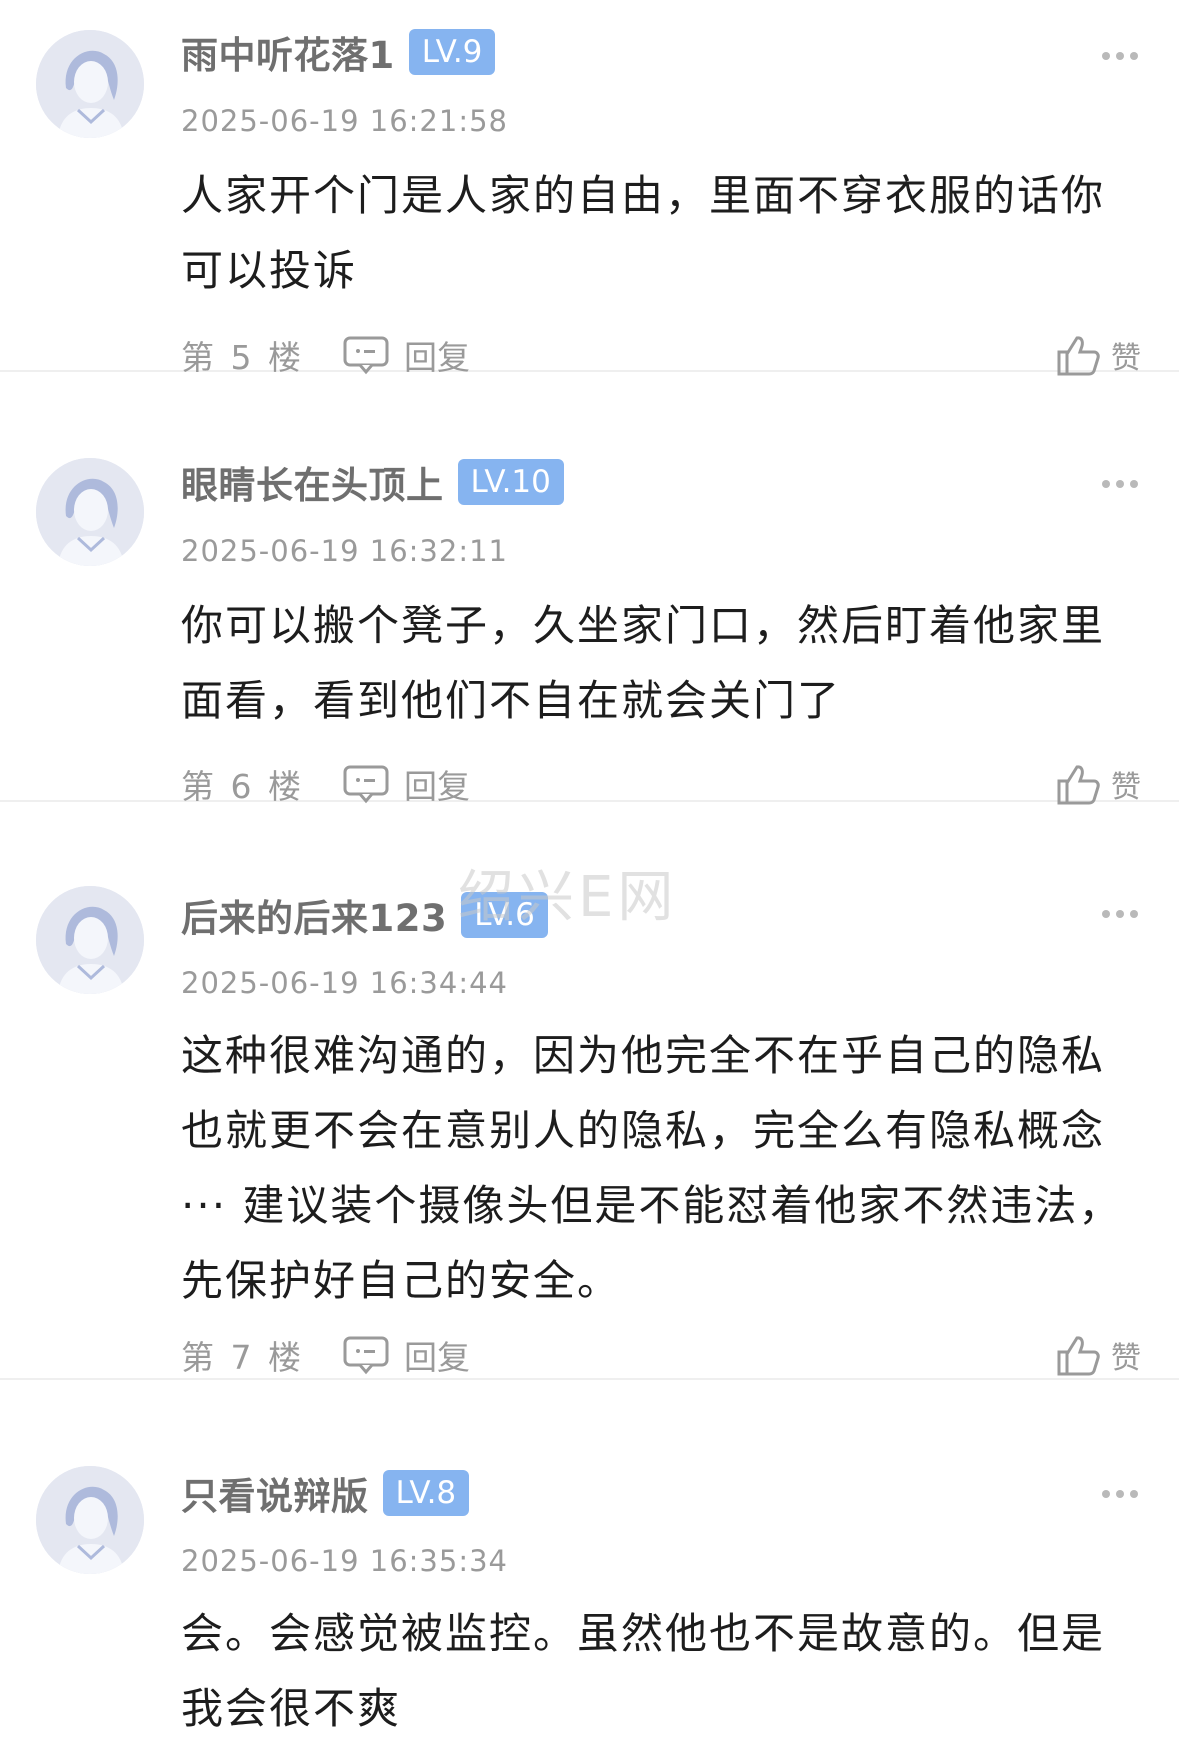 This screenshot has height=1762, width=1179. Describe the element at coordinates (426, 1493) in the screenshot. I see `level-badge: LV.8` at that location.